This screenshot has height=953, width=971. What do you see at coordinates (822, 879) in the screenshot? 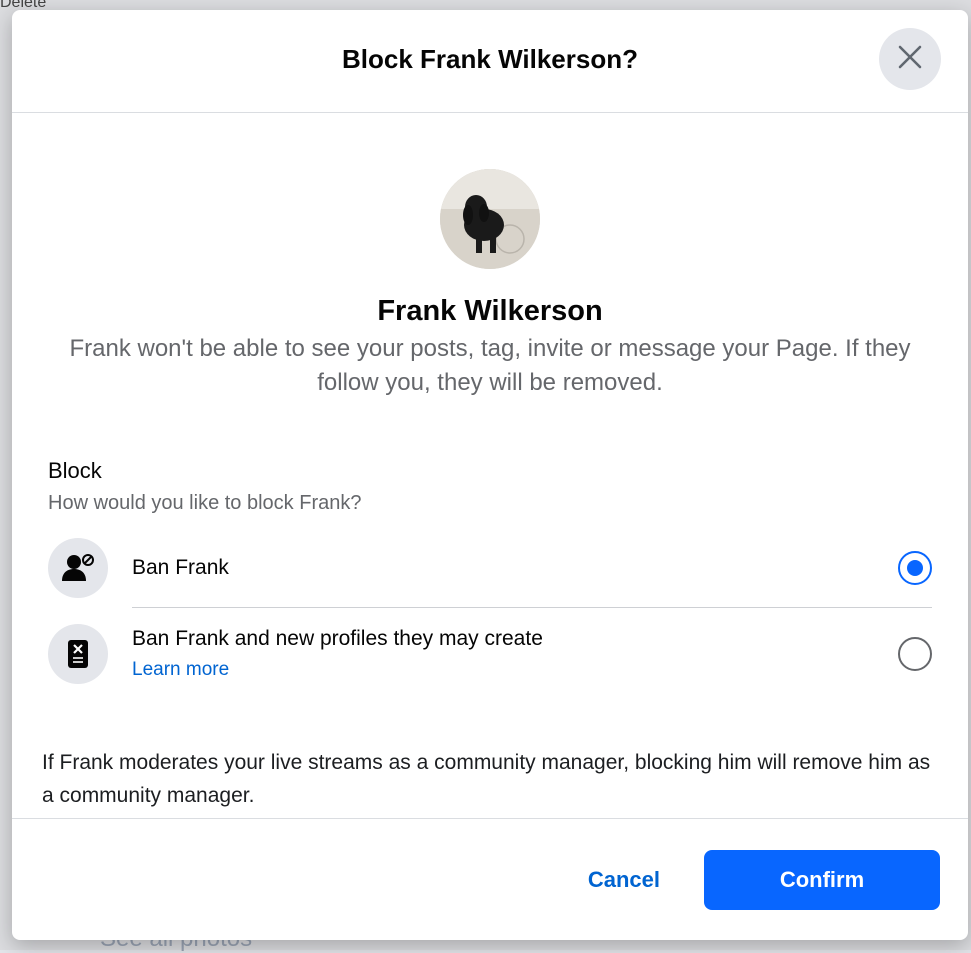
I see `confirm-button: Confirm` at bounding box center [822, 879].